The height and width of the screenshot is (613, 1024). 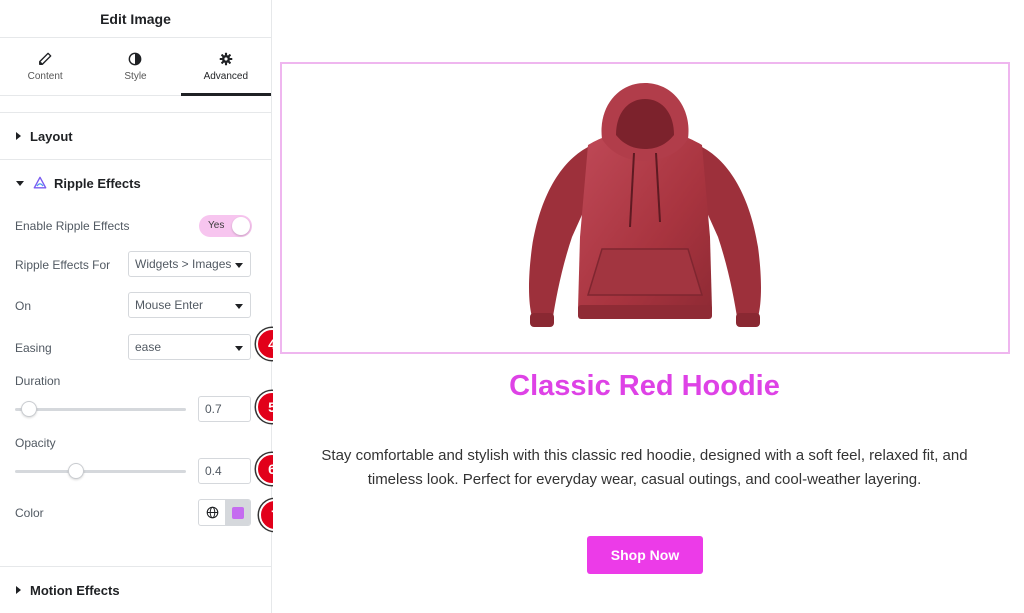 What do you see at coordinates (226, 58) in the screenshot?
I see `gear-icon` at bounding box center [226, 58].